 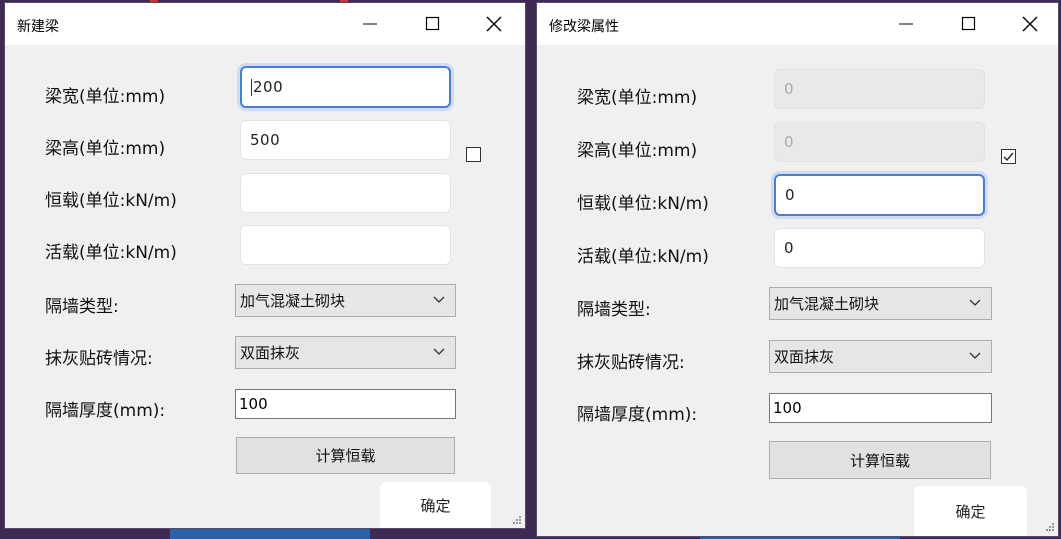 I want to click on title-bar: 新建梁, so click(x=265, y=24).